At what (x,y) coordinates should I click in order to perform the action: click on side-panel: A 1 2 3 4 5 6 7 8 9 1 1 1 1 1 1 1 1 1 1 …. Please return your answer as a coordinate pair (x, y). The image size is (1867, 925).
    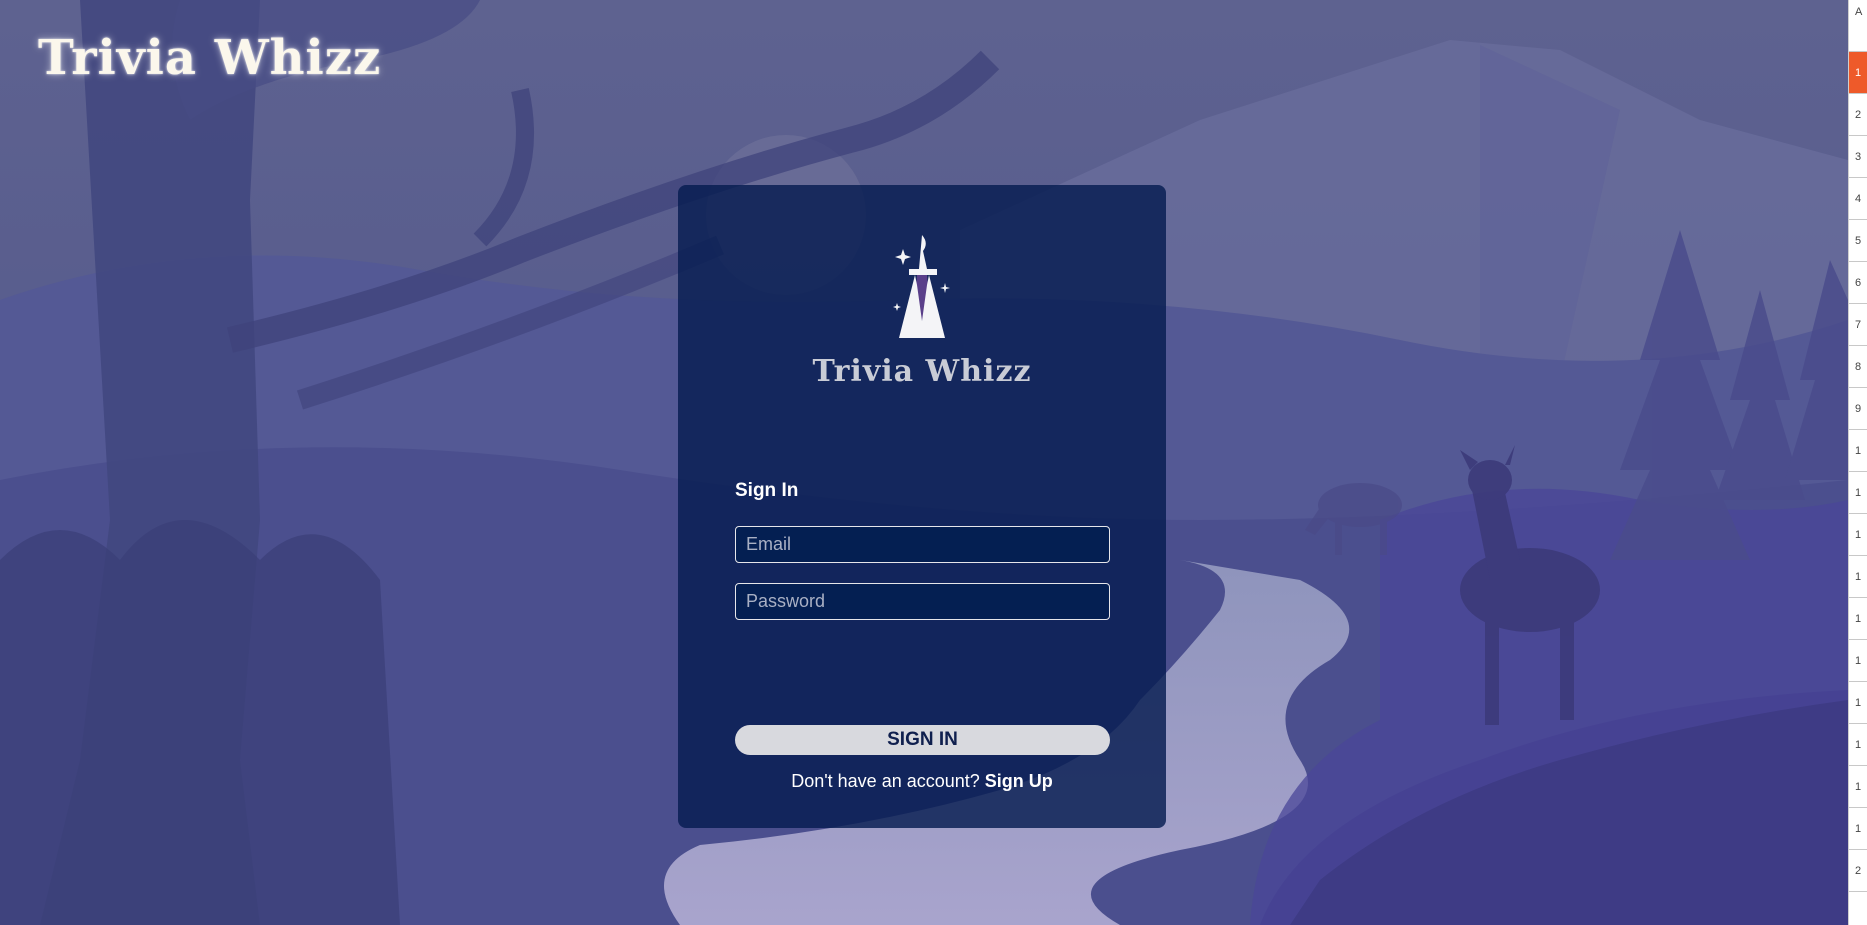
    Looking at the image, I should click on (1857, 462).